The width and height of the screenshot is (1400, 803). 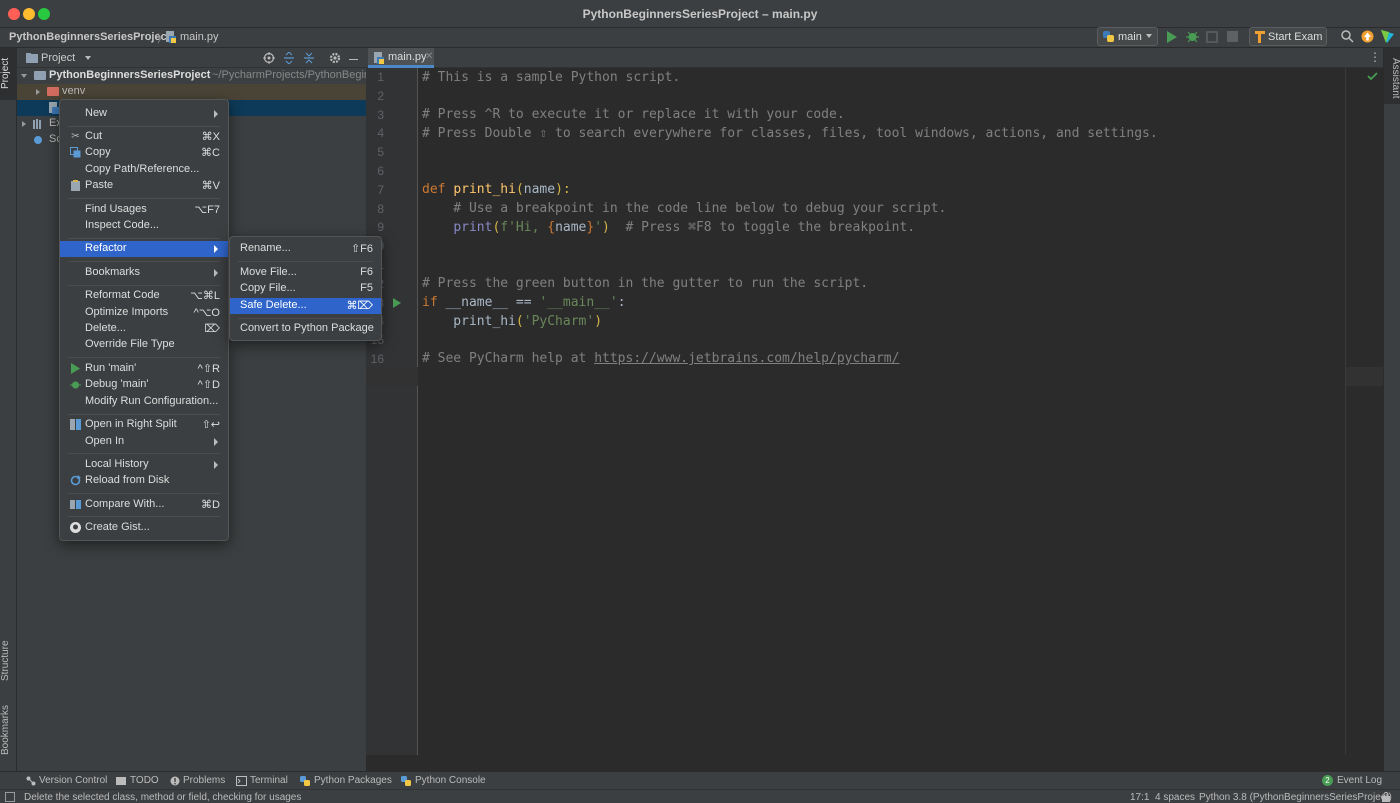 I want to click on bookmarks-tool-tab: Bookmarks, so click(x=8, y=730).